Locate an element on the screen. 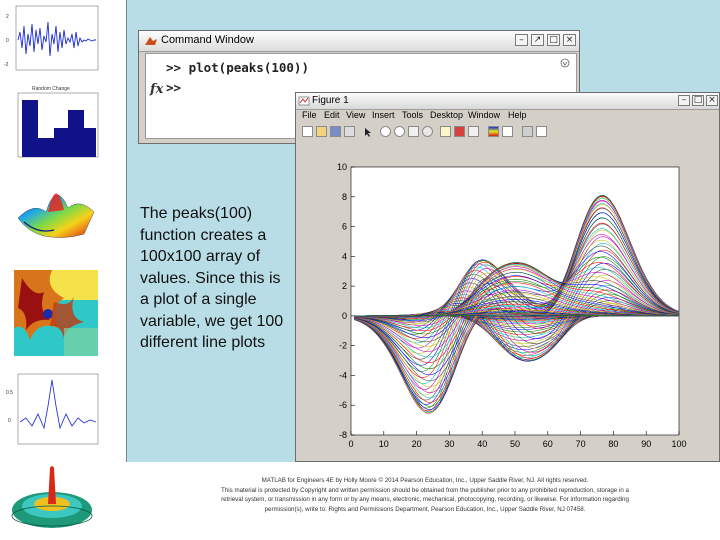 This screenshot has width=720, height=540. menu-edit: Edit is located at coordinates (332, 115).